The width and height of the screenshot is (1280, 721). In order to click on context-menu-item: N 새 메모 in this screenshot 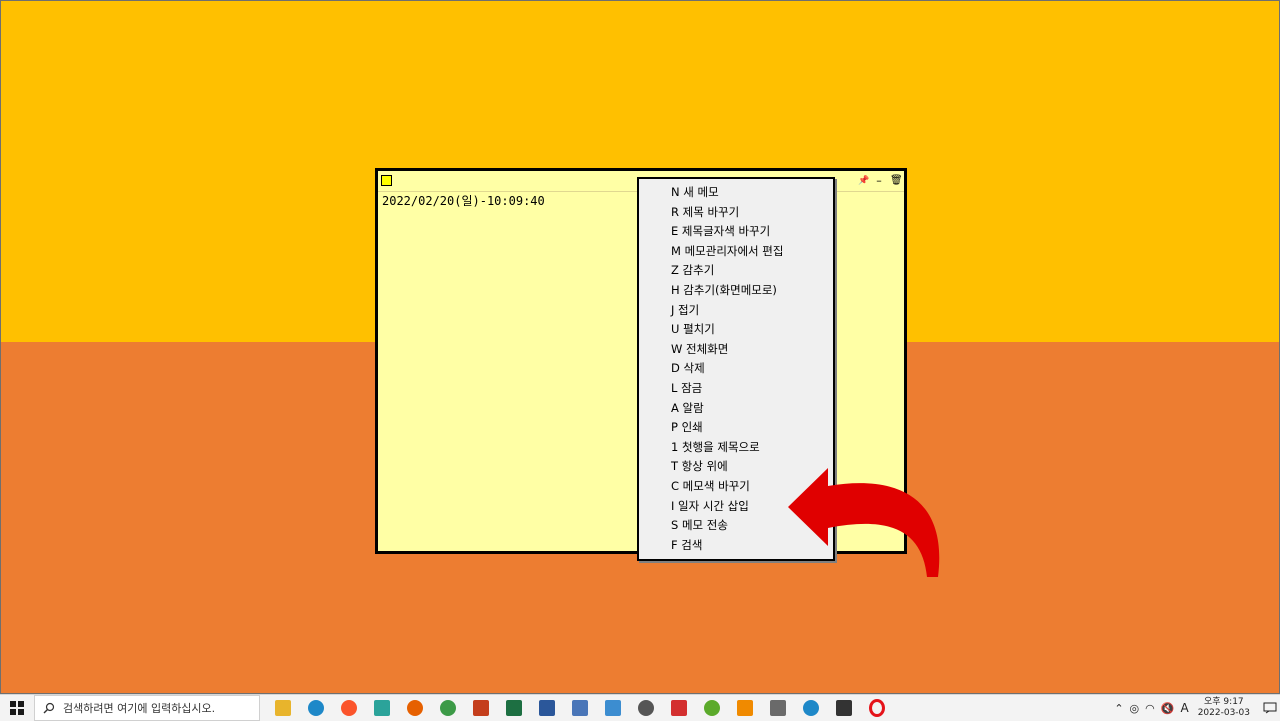, I will do `click(695, 192)`.